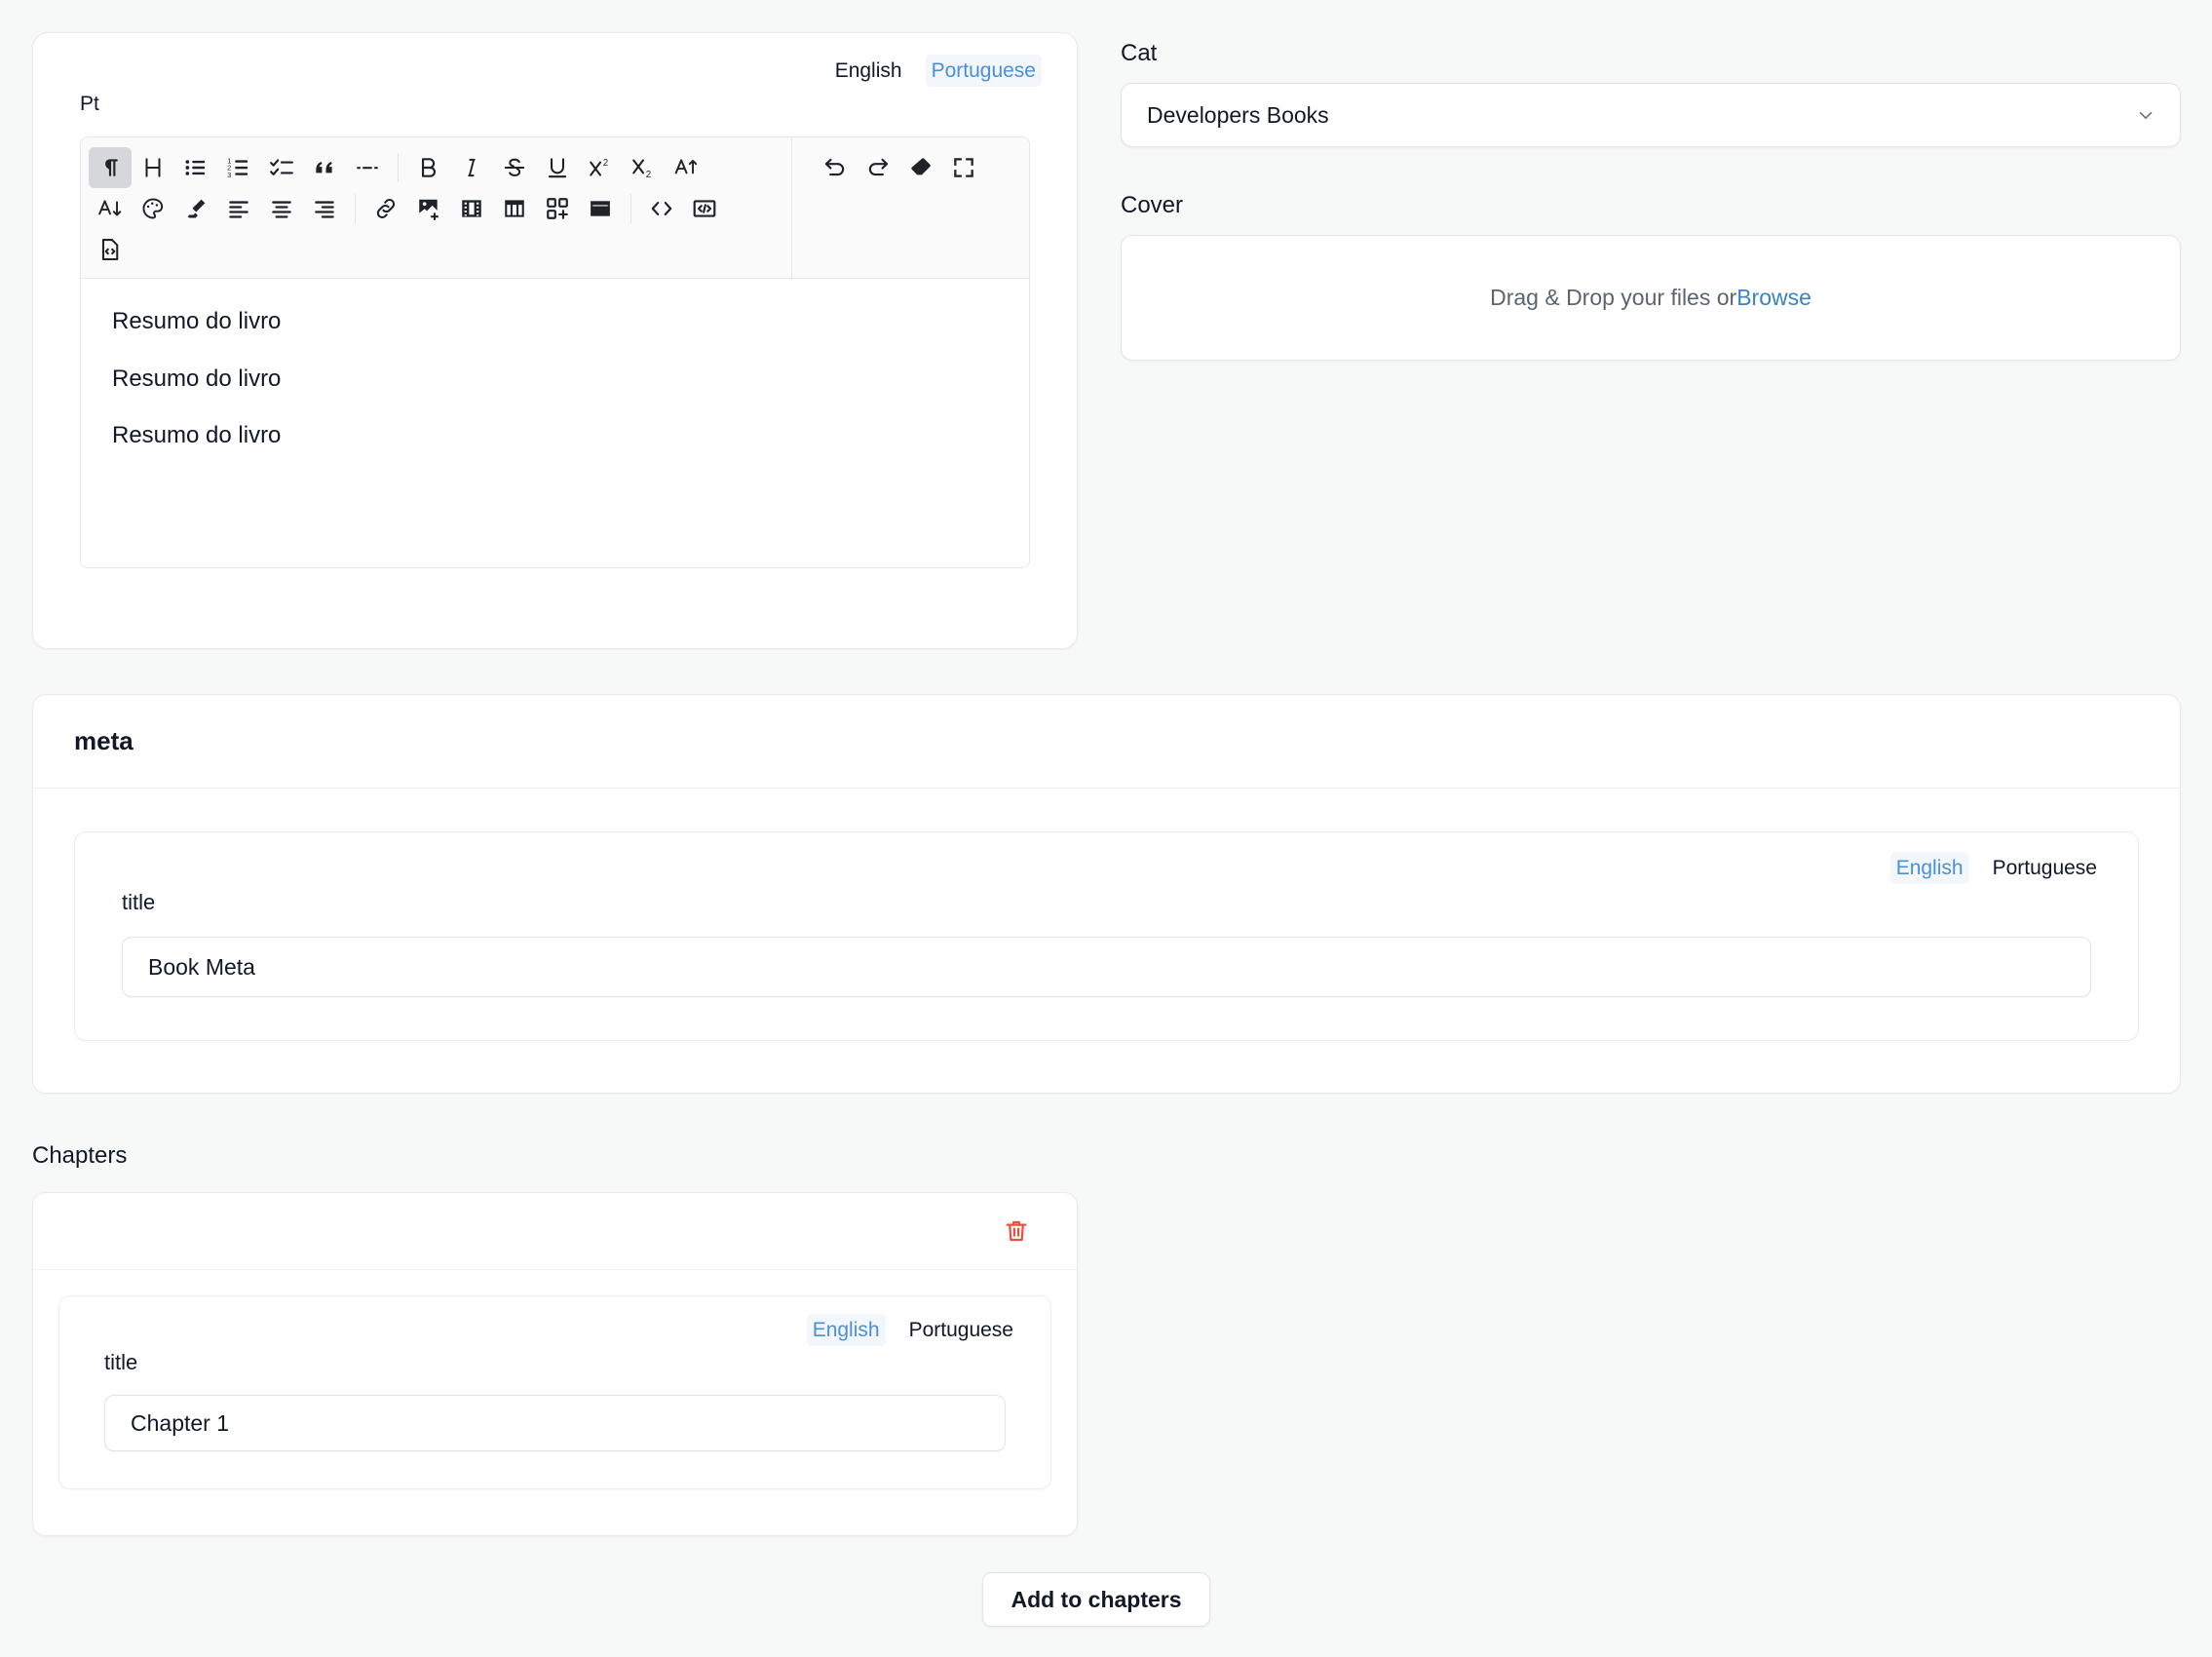  What do you see at coordinates (153, 208) in the screenshot?
I see `color-palette-icon` at bounding box center [153, 208].